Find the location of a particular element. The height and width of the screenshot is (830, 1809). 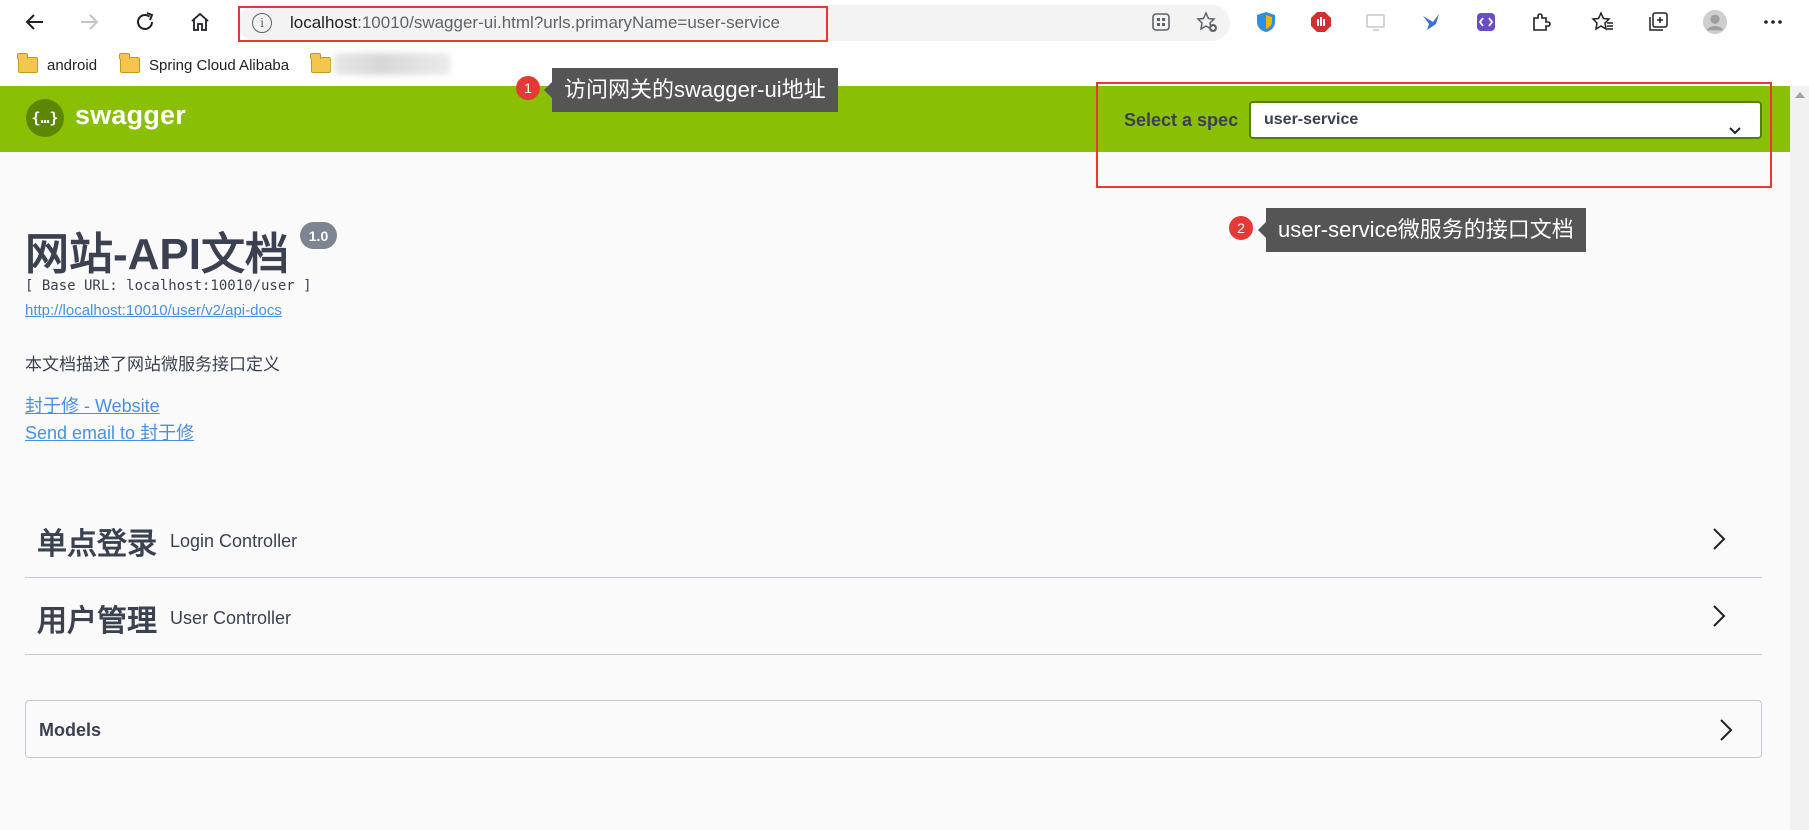

swagger-brand: swagger is located at coordinates (130, 115).